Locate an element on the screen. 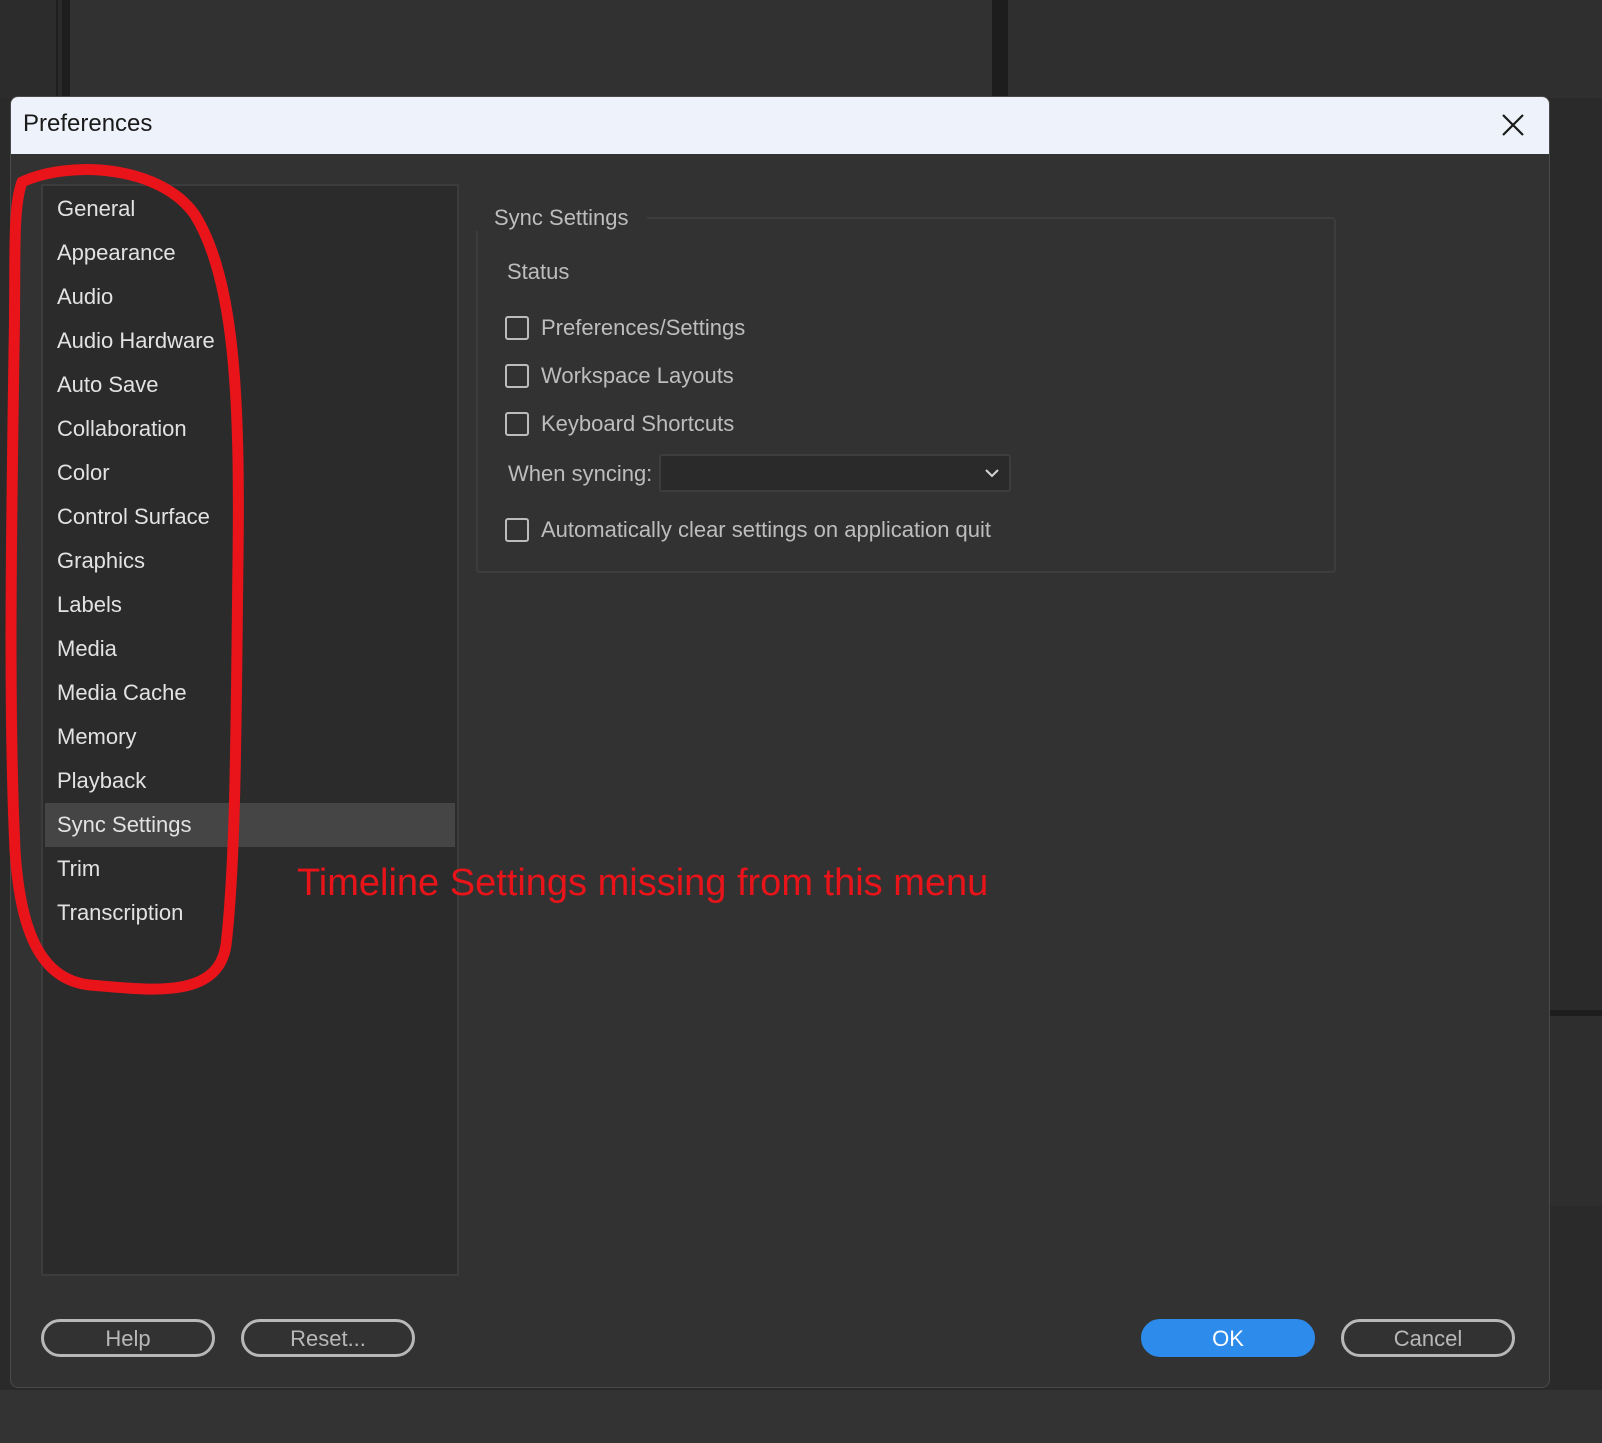 The image size is (1602, 1443). nav-item-media-cache: Media Cache is located at coordinates (250, 693).